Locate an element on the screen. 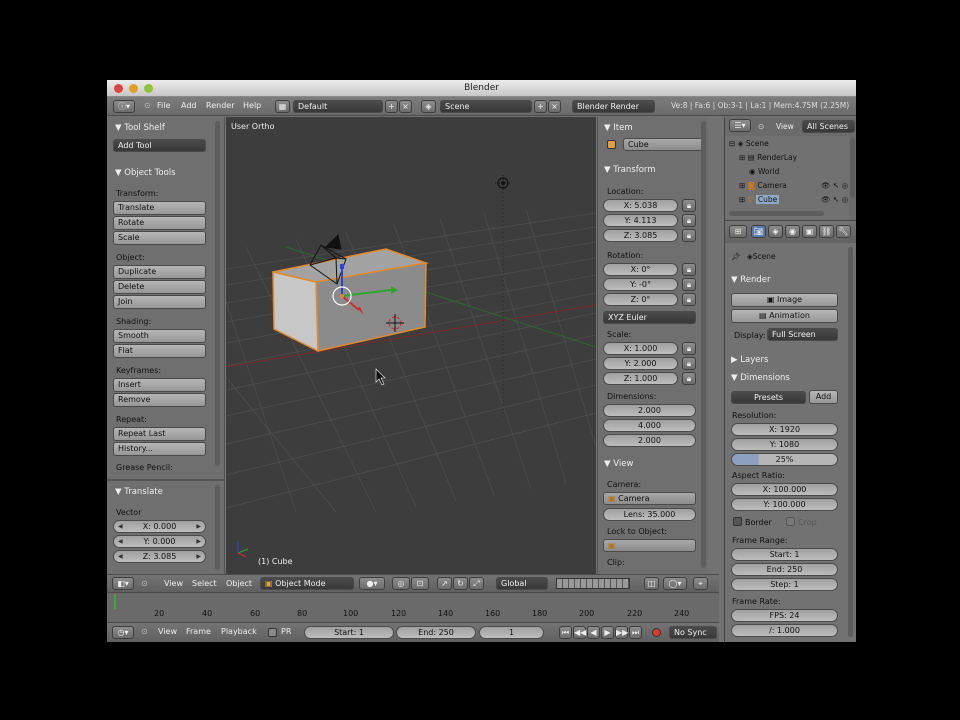 The height and width of the screenshot is (720, 960). outliner-v-scrollbar is located at coordinates (852, 168).